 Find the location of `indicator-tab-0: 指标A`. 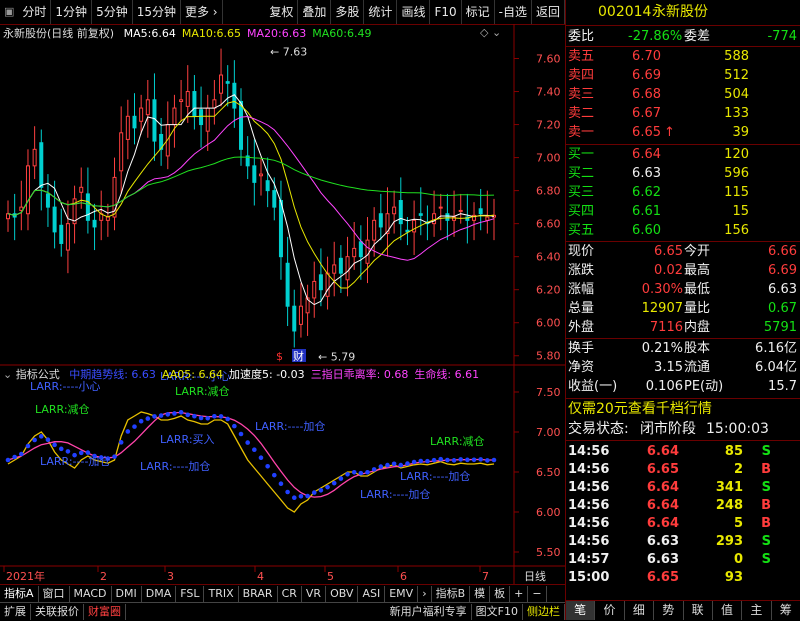

indicator-tab-0: 指标A is located at coordinates (19, 593).